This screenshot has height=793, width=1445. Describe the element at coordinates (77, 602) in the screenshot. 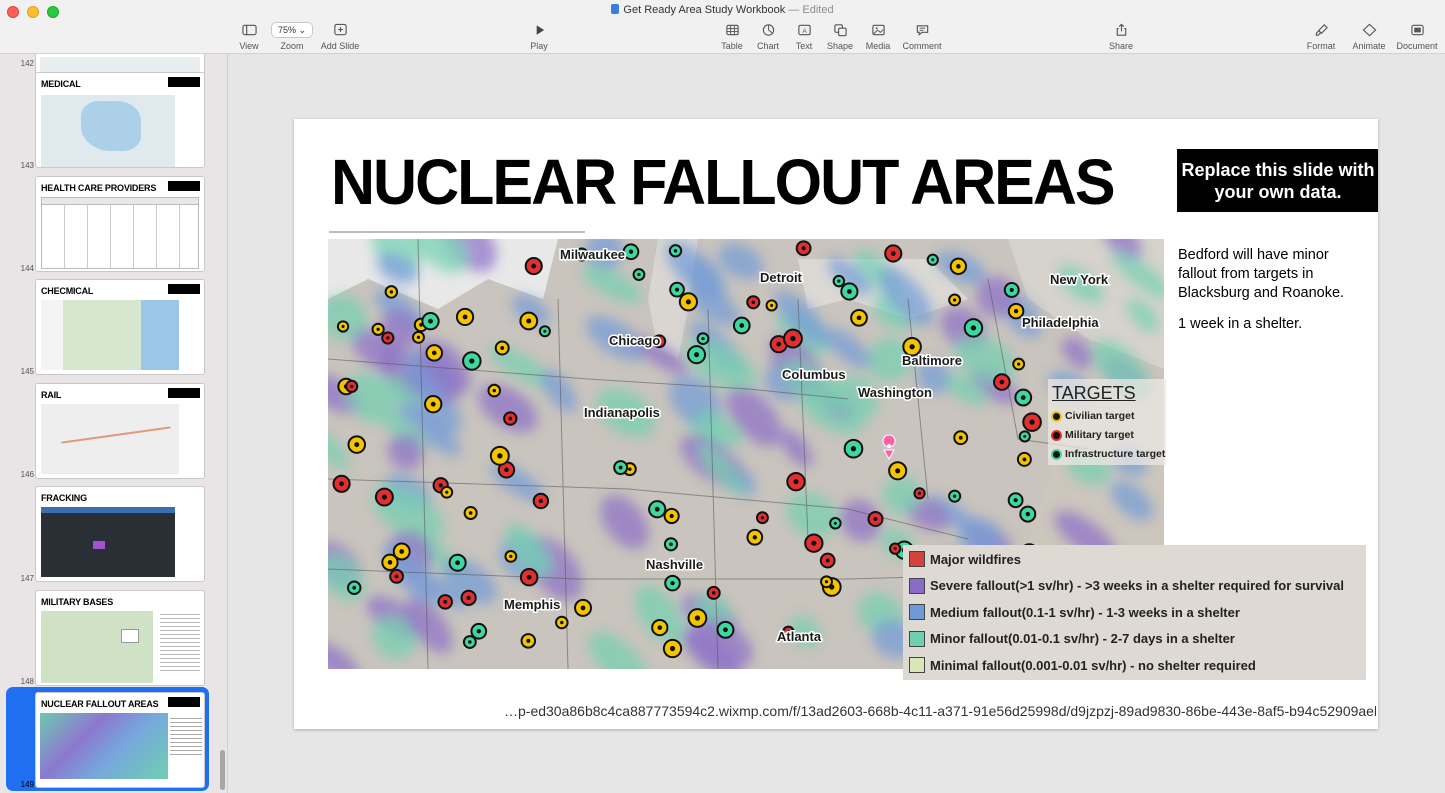

I see `thumbnail-title: MILITARY BASES` at that location.